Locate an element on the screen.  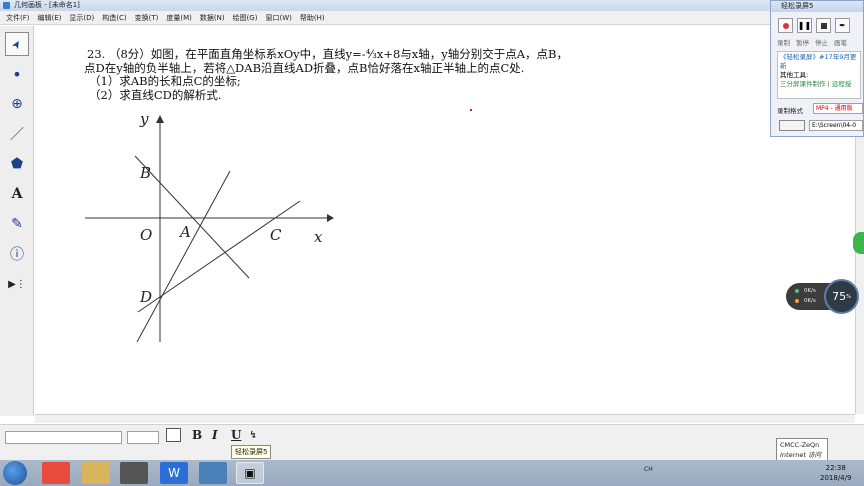
select-arrow-tool: ➤ is located at coordinates (17, 44).